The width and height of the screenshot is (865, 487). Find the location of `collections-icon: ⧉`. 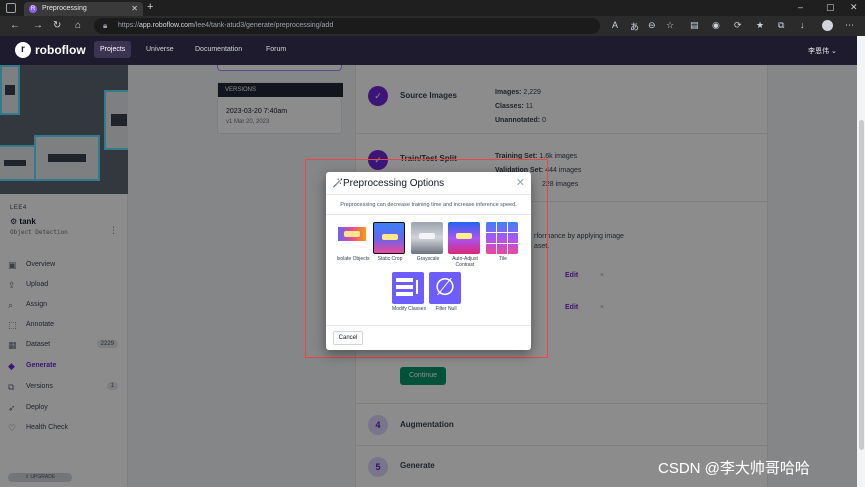

collections-icon: ⧉ is located at coordinates (781, 25).